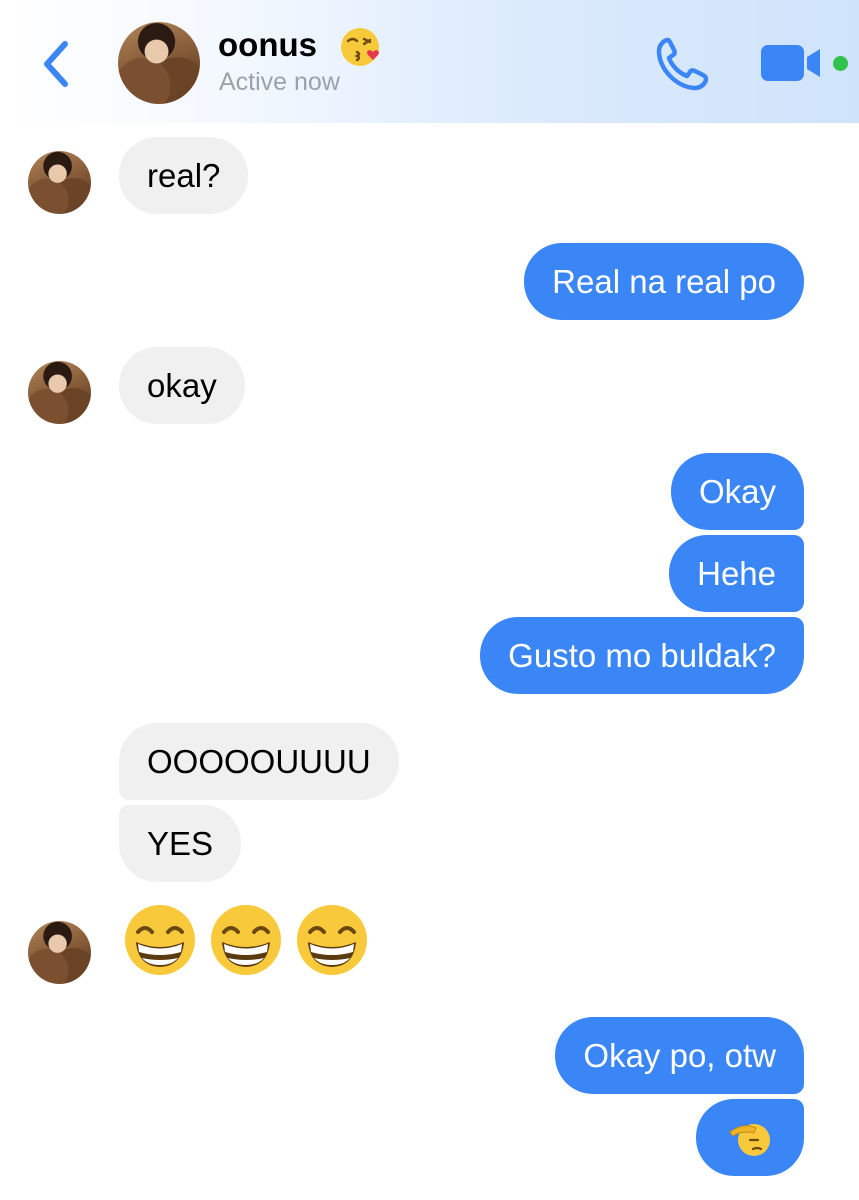 The image size is (859, 1200). What do you see at coordinates (642, 655) in the screenshot?
I see `message-outgoing: Gusto mo buldak?` at bounding box center [642, 655].